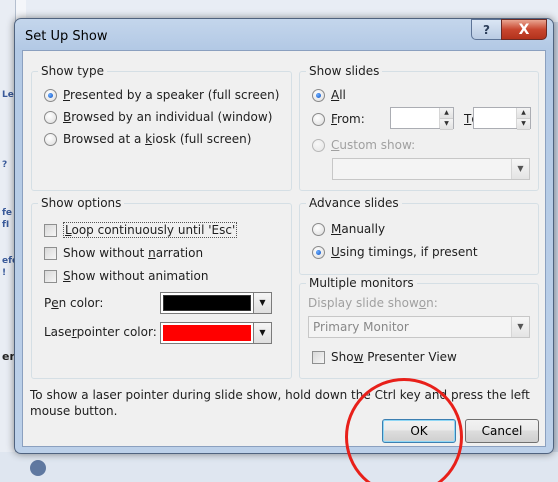 This screenshot has width=558, height=482. Describe the element at coordinates (207, 303) in the screenshot. I see `pen-color-swatch` at that location.